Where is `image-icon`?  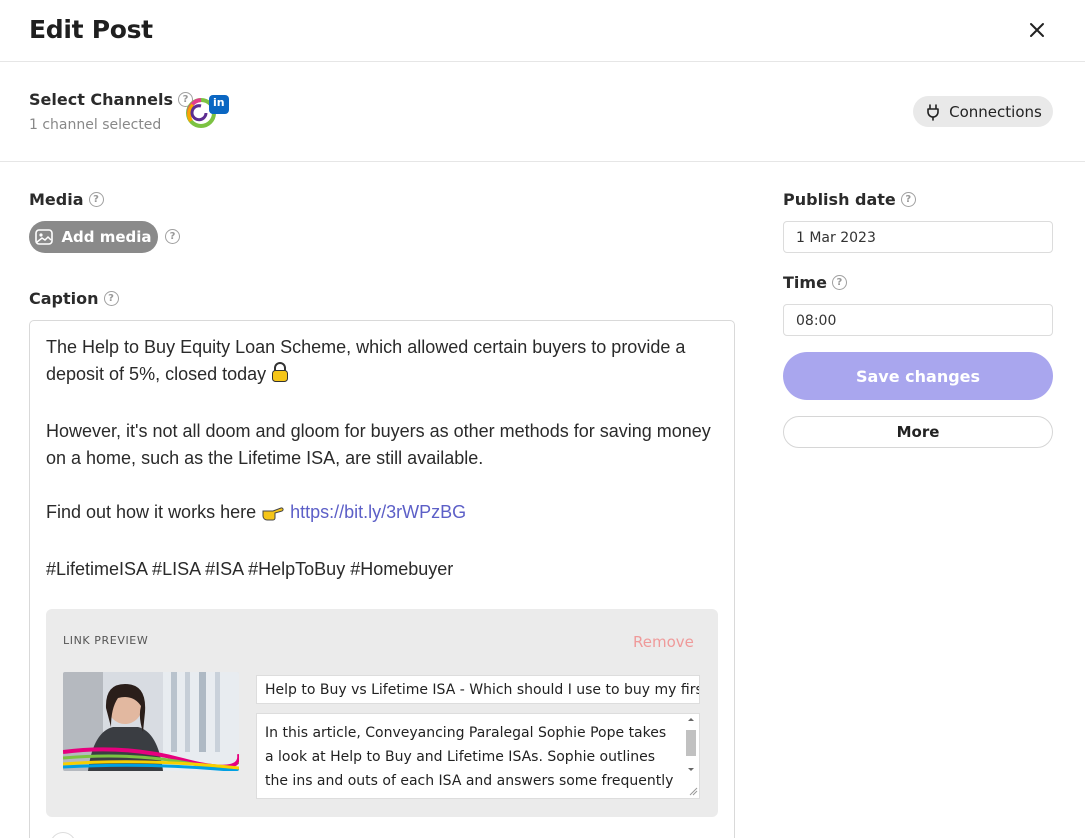 image-icon is located at coordinates (44, 237).